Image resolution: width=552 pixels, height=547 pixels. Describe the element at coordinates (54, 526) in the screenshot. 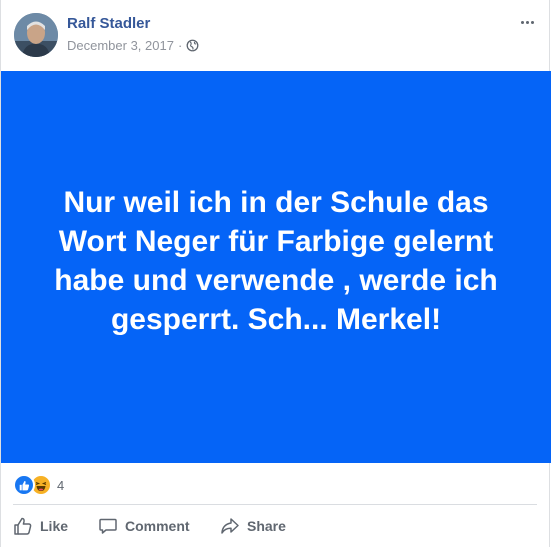

I see `like-label: Like` at that location.